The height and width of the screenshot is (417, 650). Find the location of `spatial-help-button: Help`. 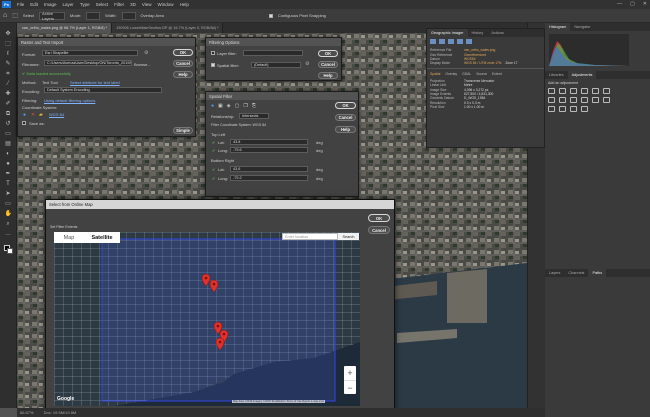

spatial-help-button: Help is located at coordinates (345, 129).